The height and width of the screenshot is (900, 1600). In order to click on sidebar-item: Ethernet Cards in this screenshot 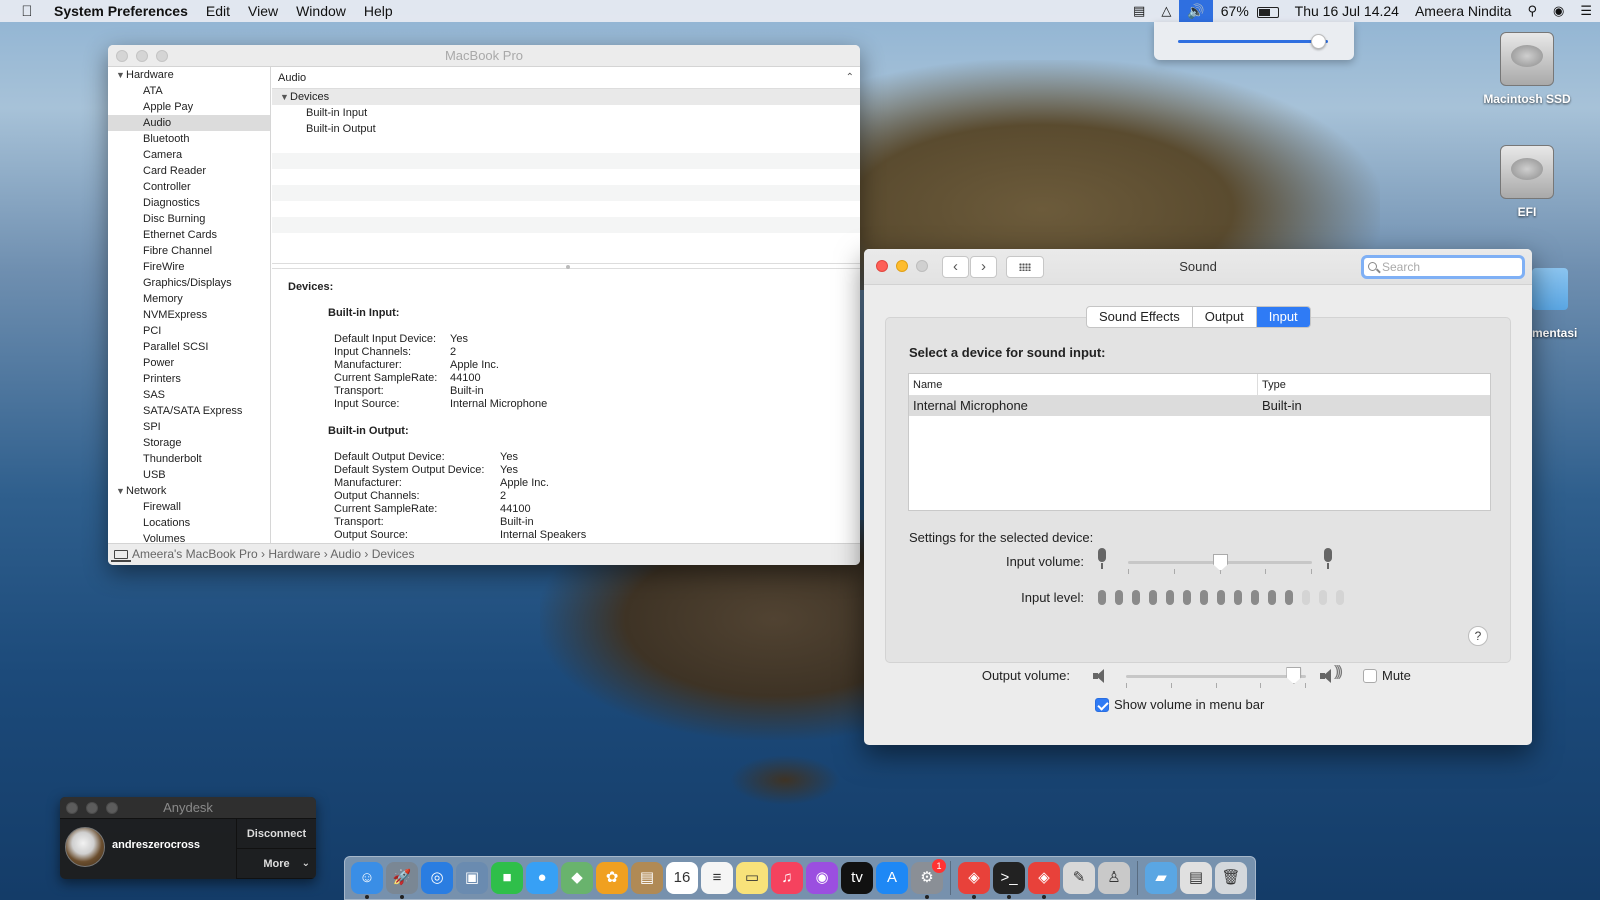, I will do `click(189, 235)`.